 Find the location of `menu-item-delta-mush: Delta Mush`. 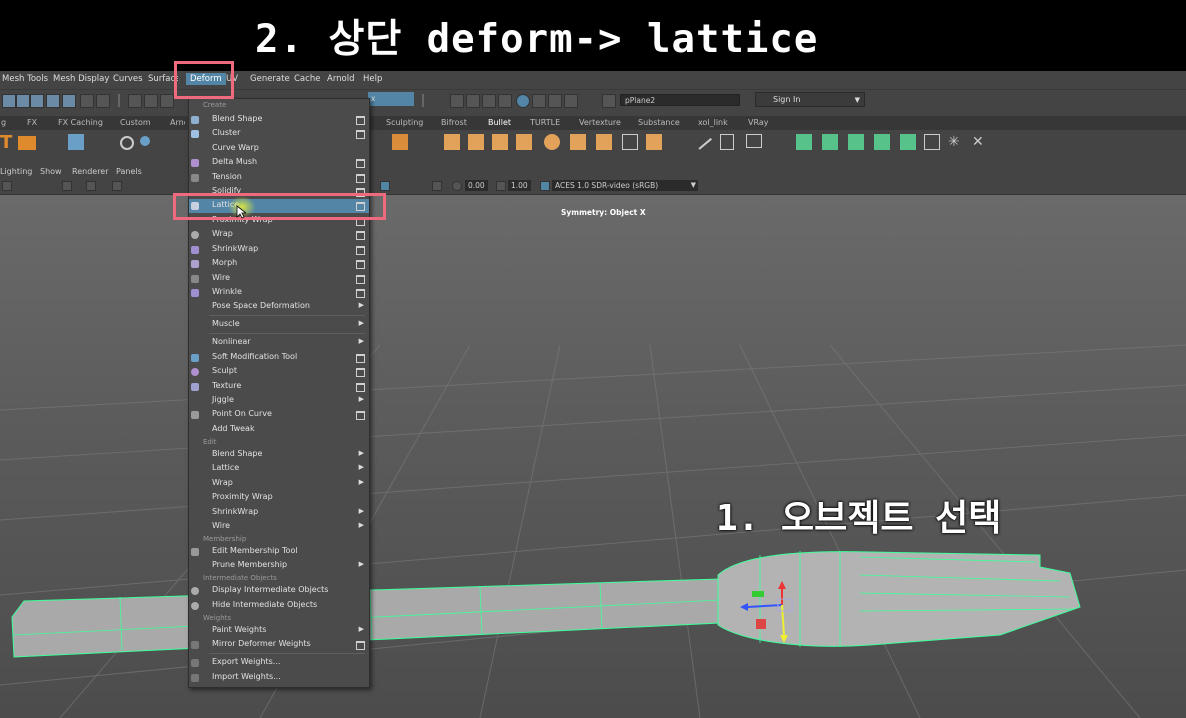

menu-item-delta-mush: Delta Mush is located at coordinates (279, 163).